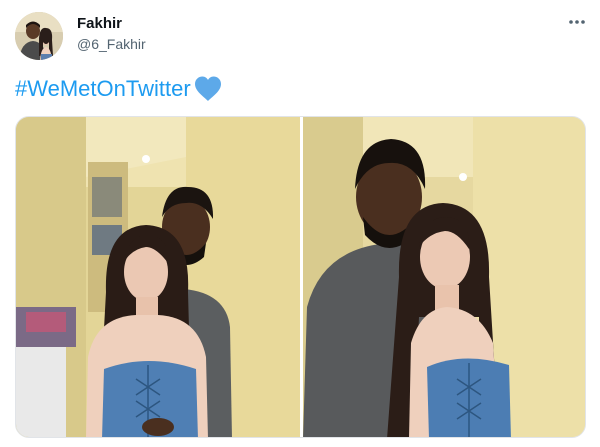 The height and width of the screenshot is (447, 600). I want to click on user-handle: @6_Fakhir, so click(111, 44).